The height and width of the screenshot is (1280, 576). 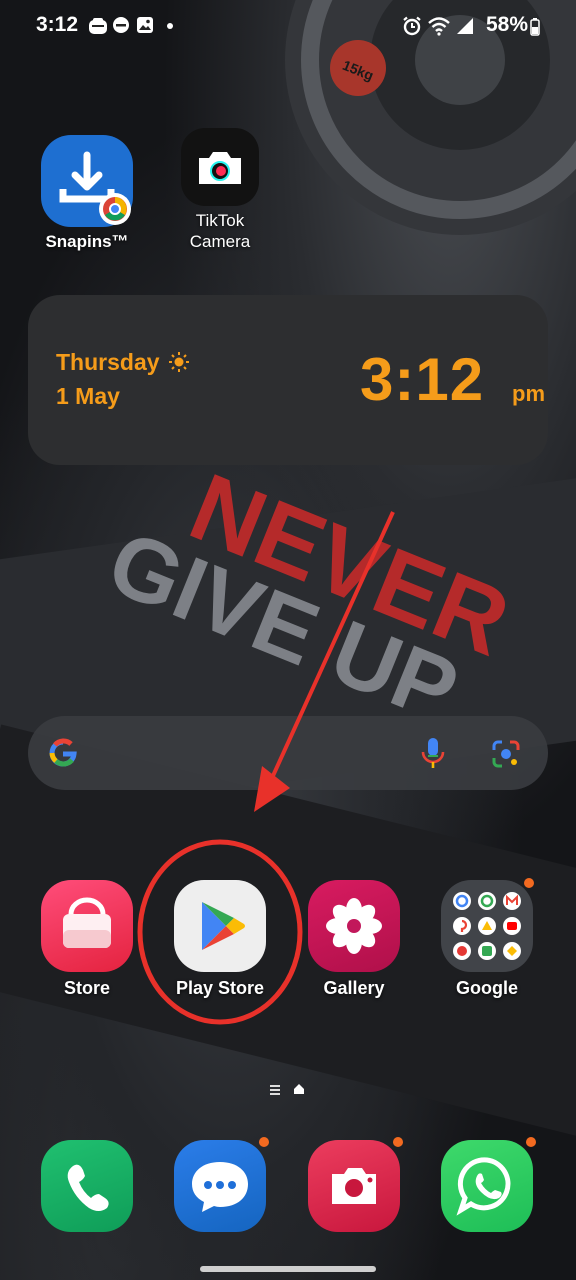 What do you see at coordinates (220, 926) in the screenshot?
I see `play-triangle-icon` at bounding box center [220, 926].